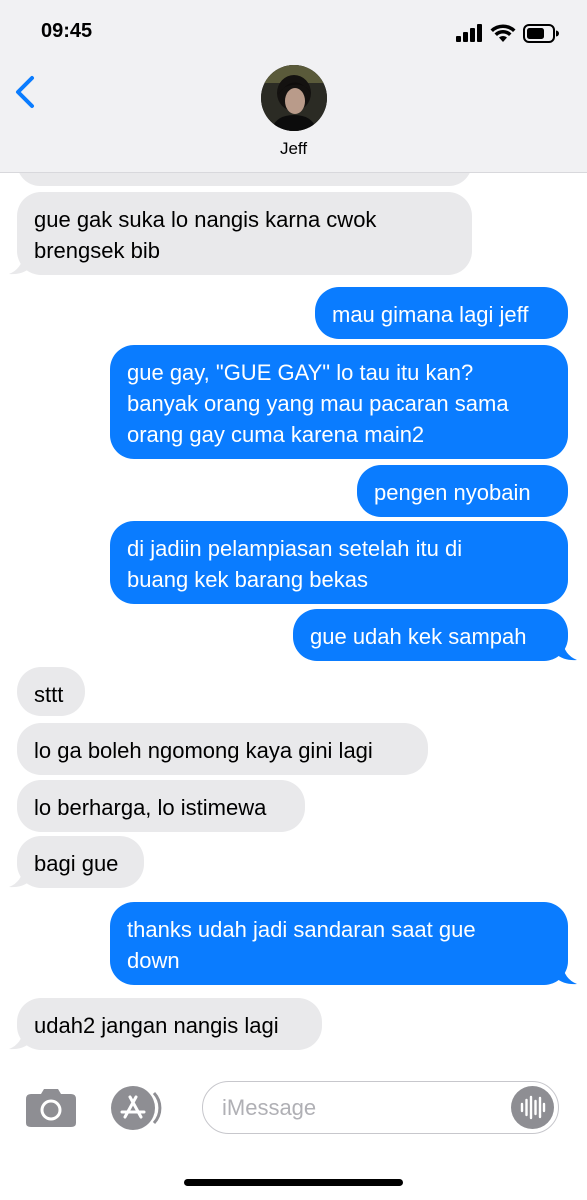 The height and width of the screenshot is (1200, 587). Describe the element at coordinates (76, 863) in the screenshot. I see `message-line: bagi gue` at that location.